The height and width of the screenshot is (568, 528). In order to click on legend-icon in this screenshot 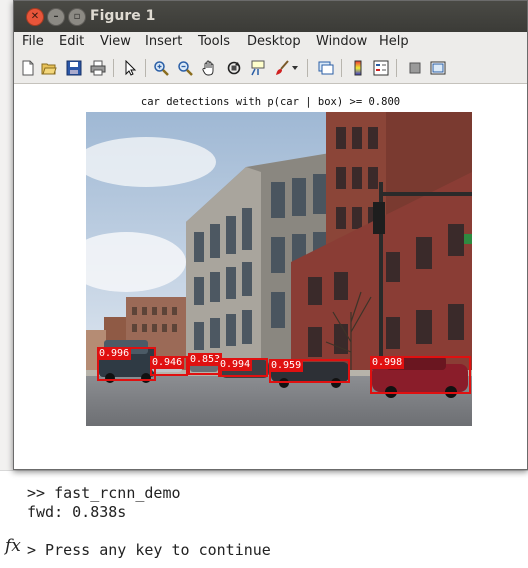, I will do `click(381, 68)`.